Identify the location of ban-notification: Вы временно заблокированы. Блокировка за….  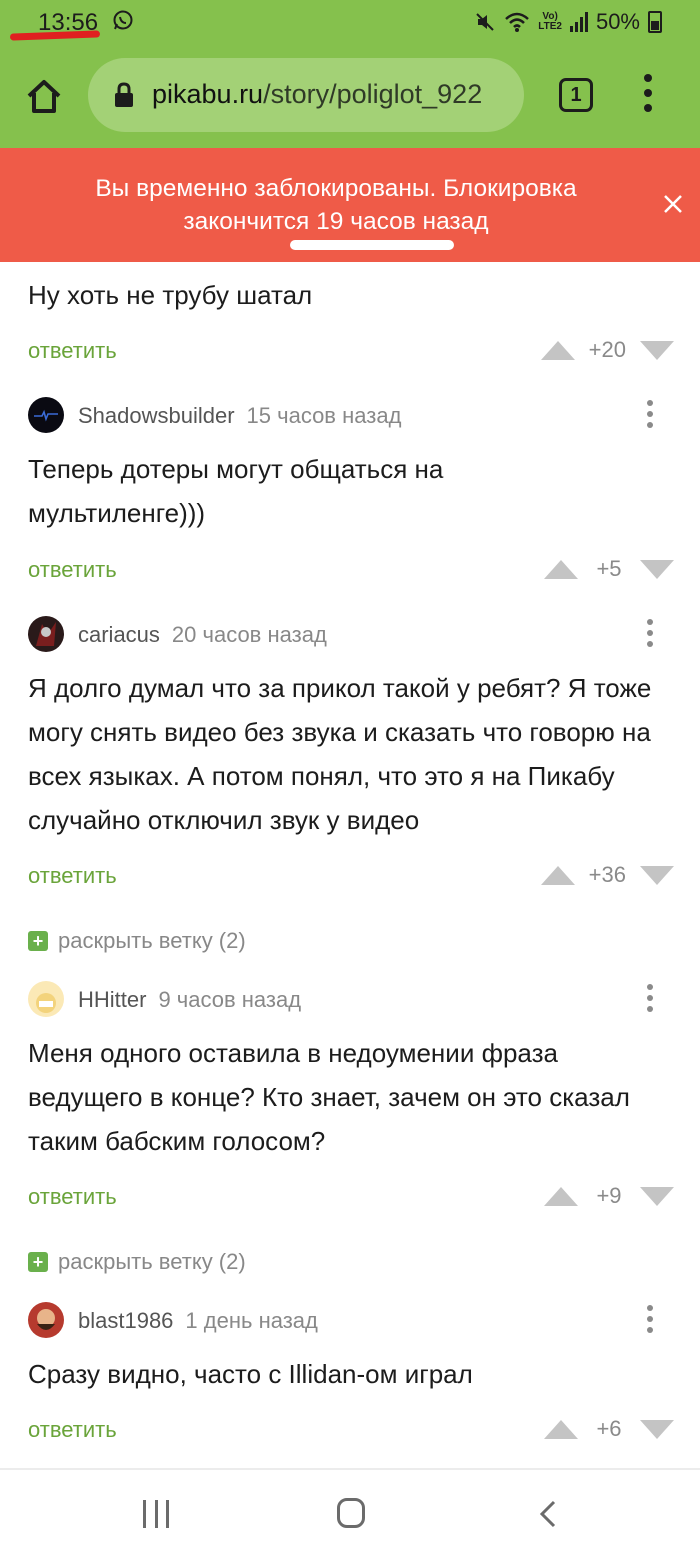
(350, 205).